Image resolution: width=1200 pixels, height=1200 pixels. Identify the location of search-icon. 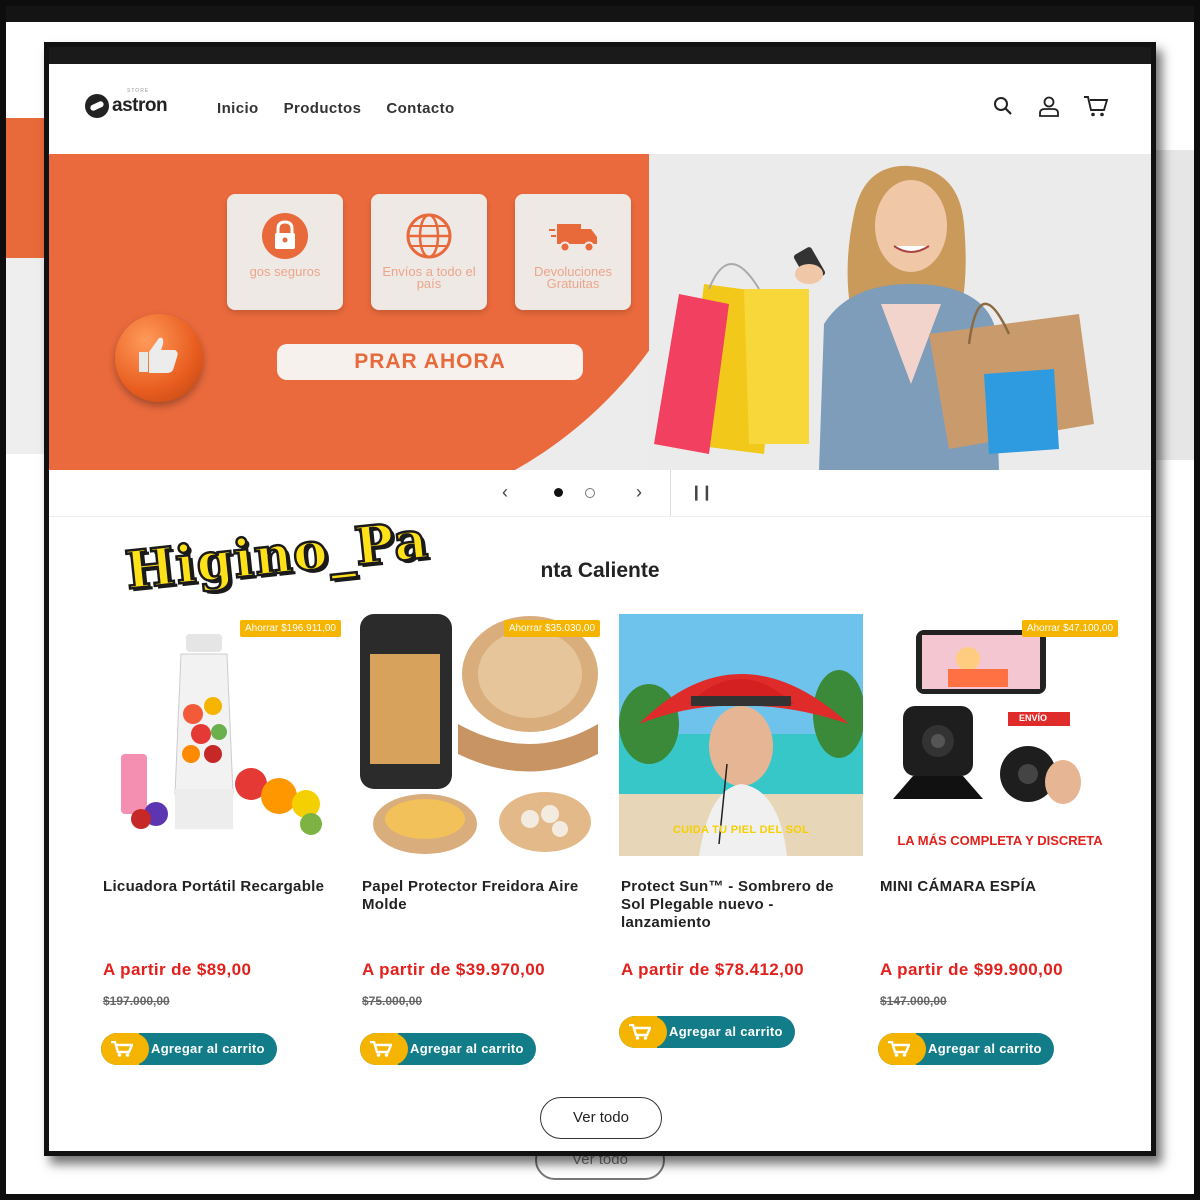
(1003, 106).